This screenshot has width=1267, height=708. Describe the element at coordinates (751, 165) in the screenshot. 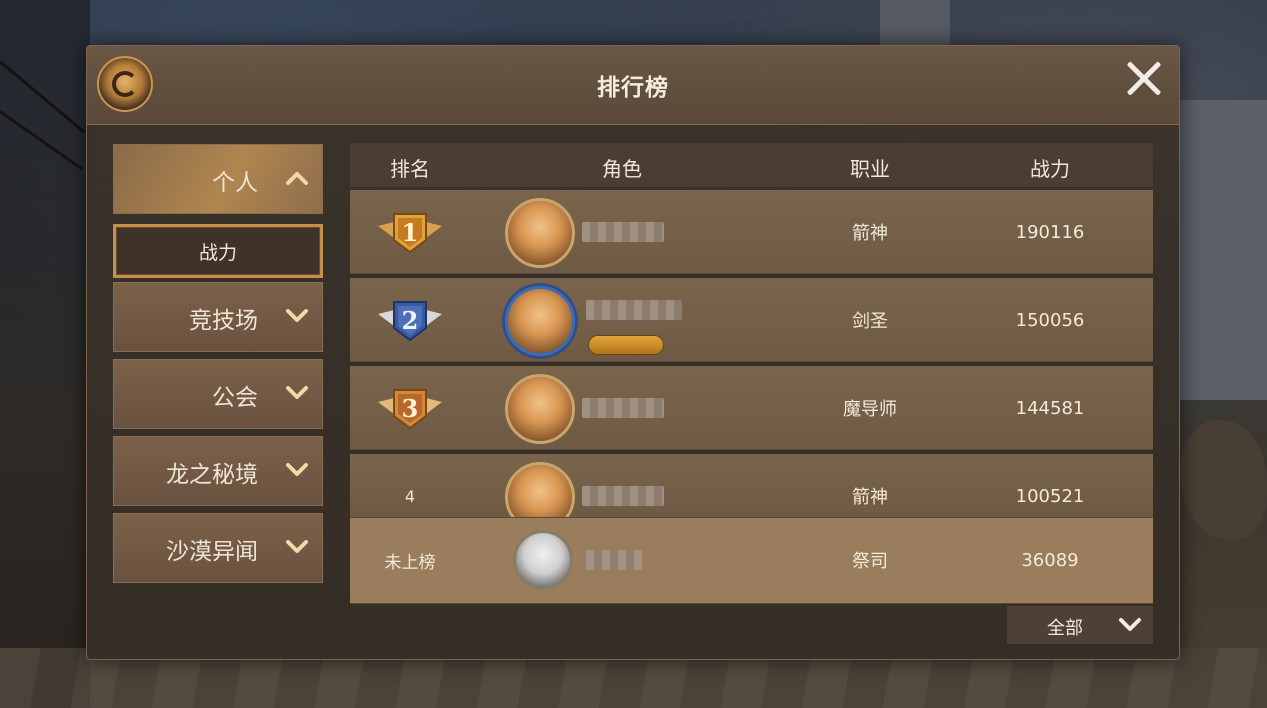

I see `table-header: 排名 角色 职业 战力` at that location.